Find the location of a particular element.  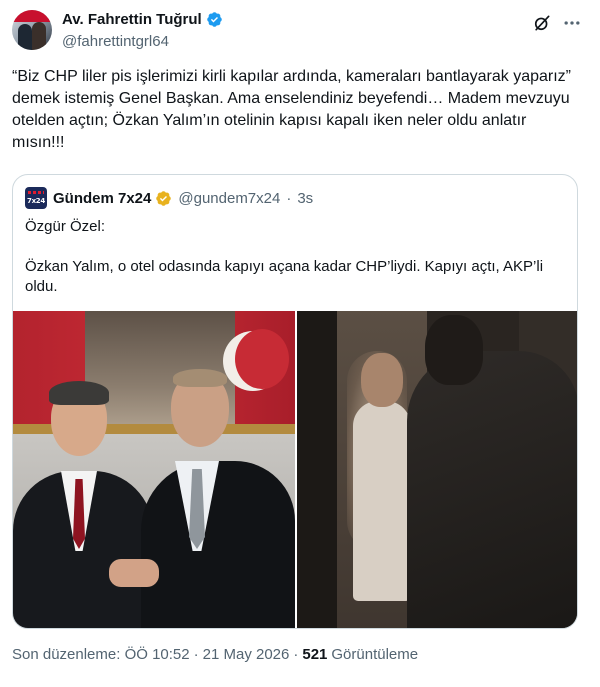

tweet-date: 21 May 2026 is located at coordinates (246, 654).